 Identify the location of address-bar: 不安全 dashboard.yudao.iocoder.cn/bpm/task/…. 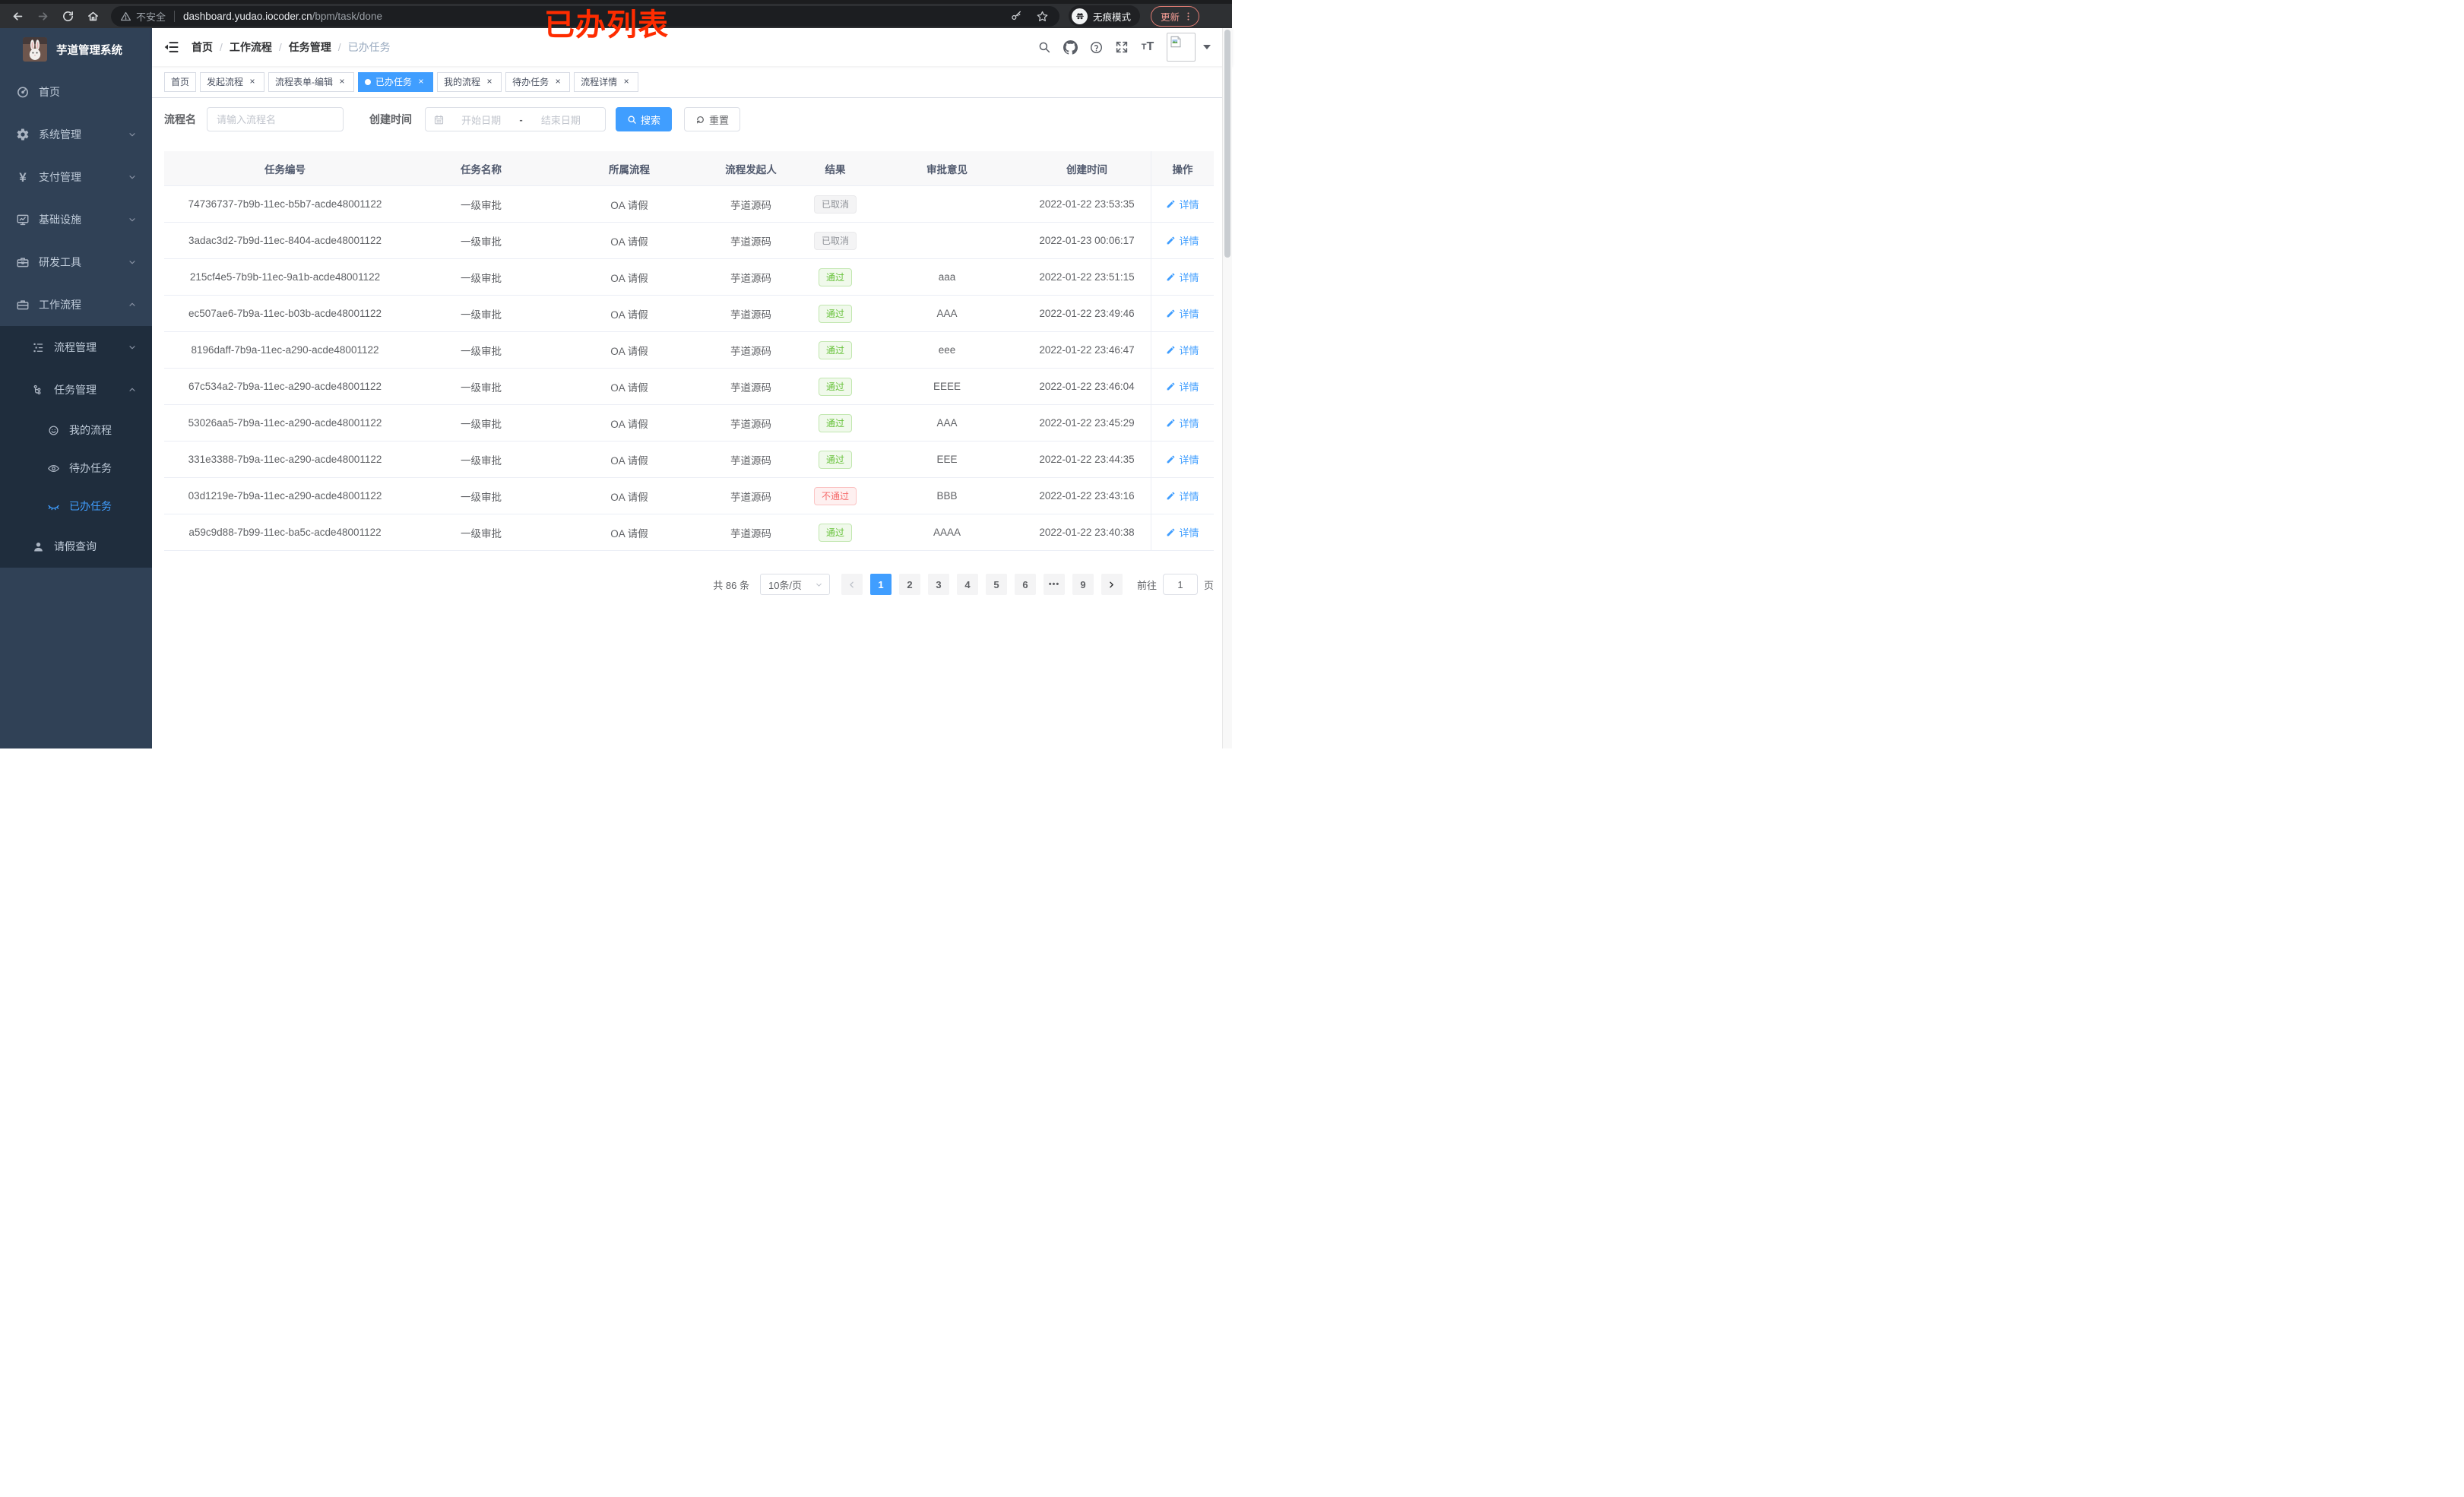
(585, 16).